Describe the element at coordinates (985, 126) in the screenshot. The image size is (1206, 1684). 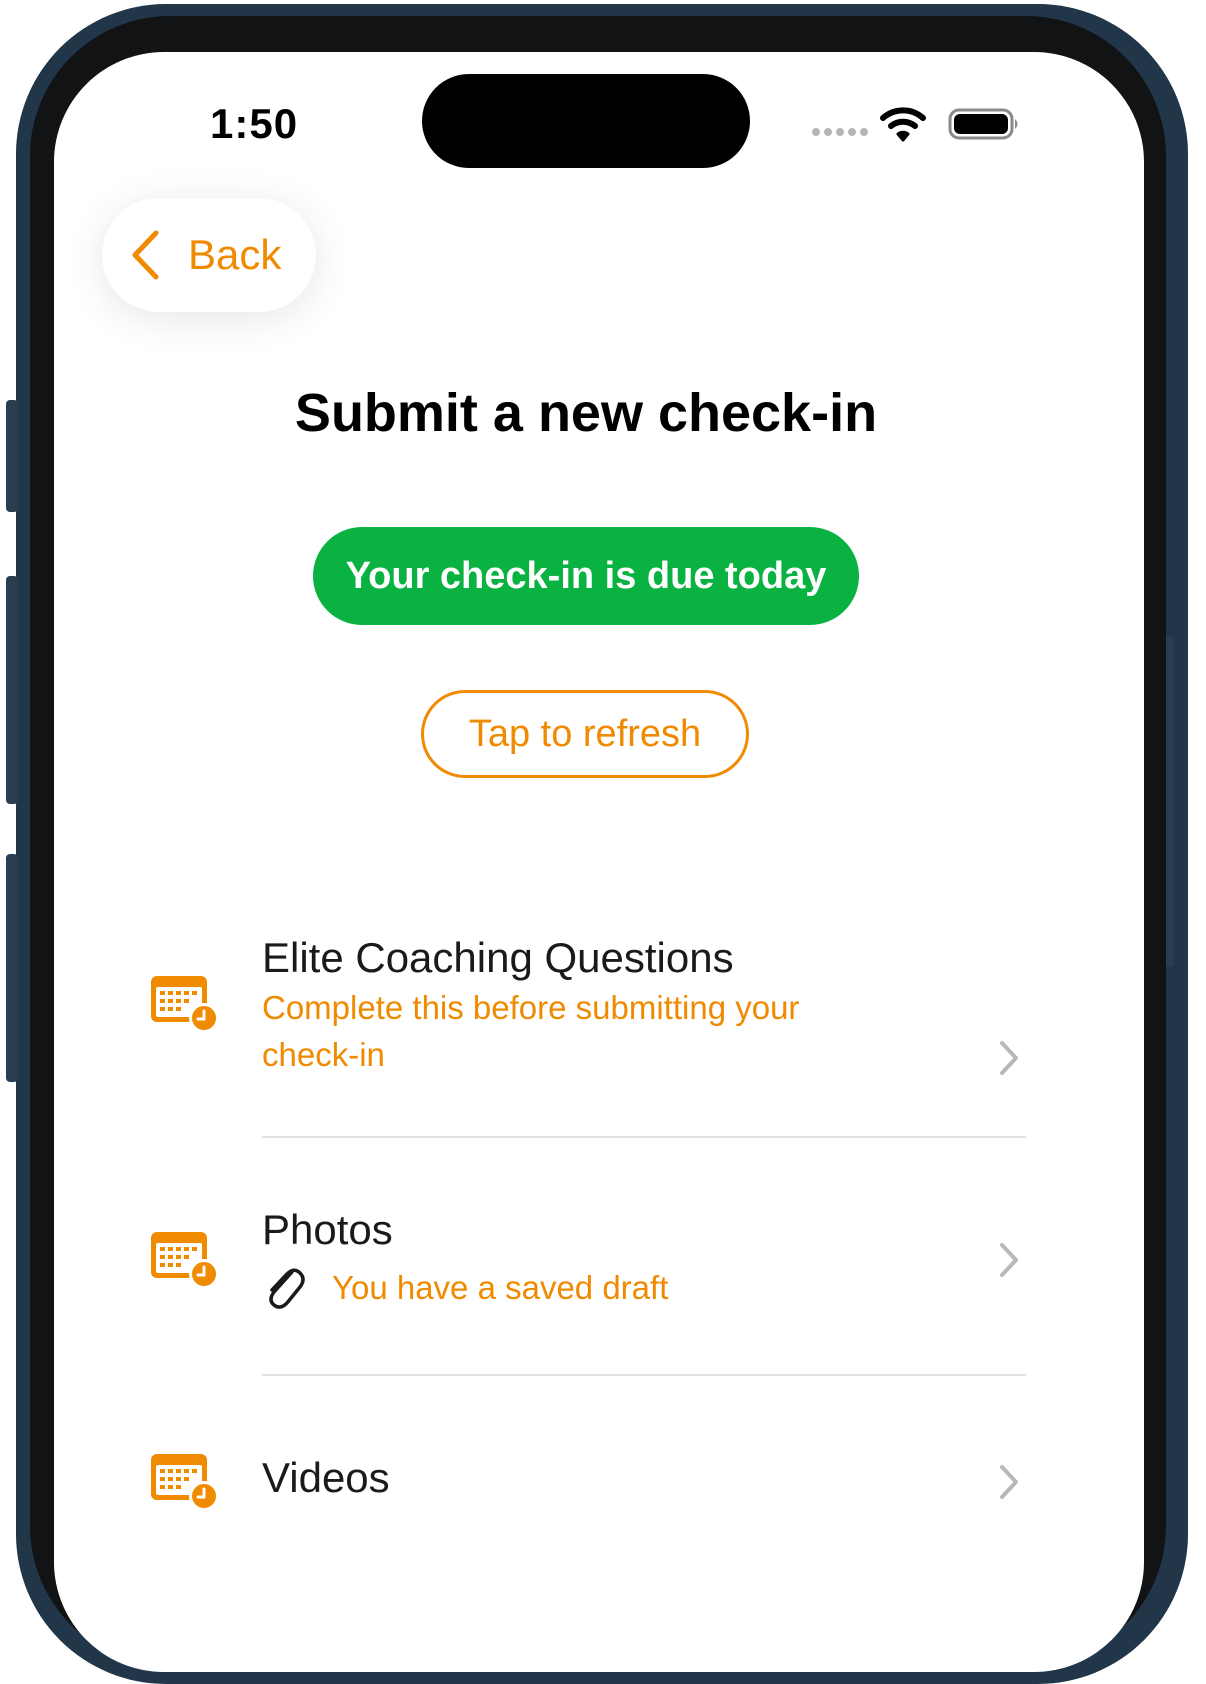
I see `battery-icon` at that location.